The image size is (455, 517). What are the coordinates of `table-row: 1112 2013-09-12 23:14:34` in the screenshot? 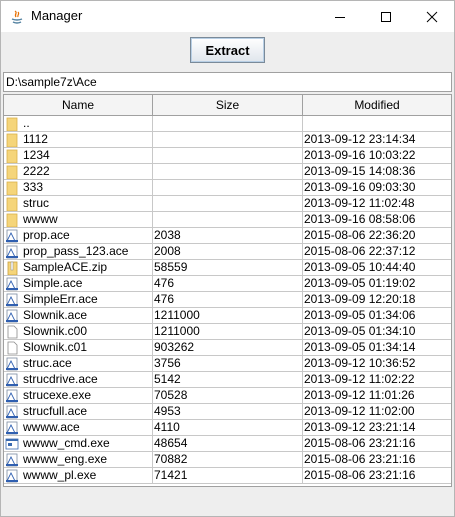 It's located at (227, 140).